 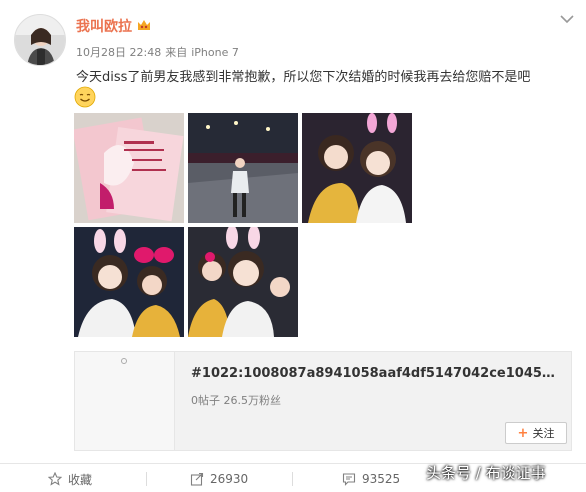 I want to click on source-prefix: 来自, so click(x=176, y=52).